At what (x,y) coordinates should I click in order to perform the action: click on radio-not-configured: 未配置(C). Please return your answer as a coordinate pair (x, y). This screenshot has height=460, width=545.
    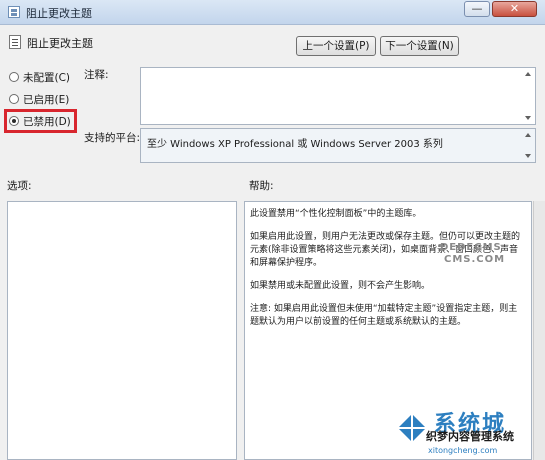
    Looking at the image, I should click on (39, 77).